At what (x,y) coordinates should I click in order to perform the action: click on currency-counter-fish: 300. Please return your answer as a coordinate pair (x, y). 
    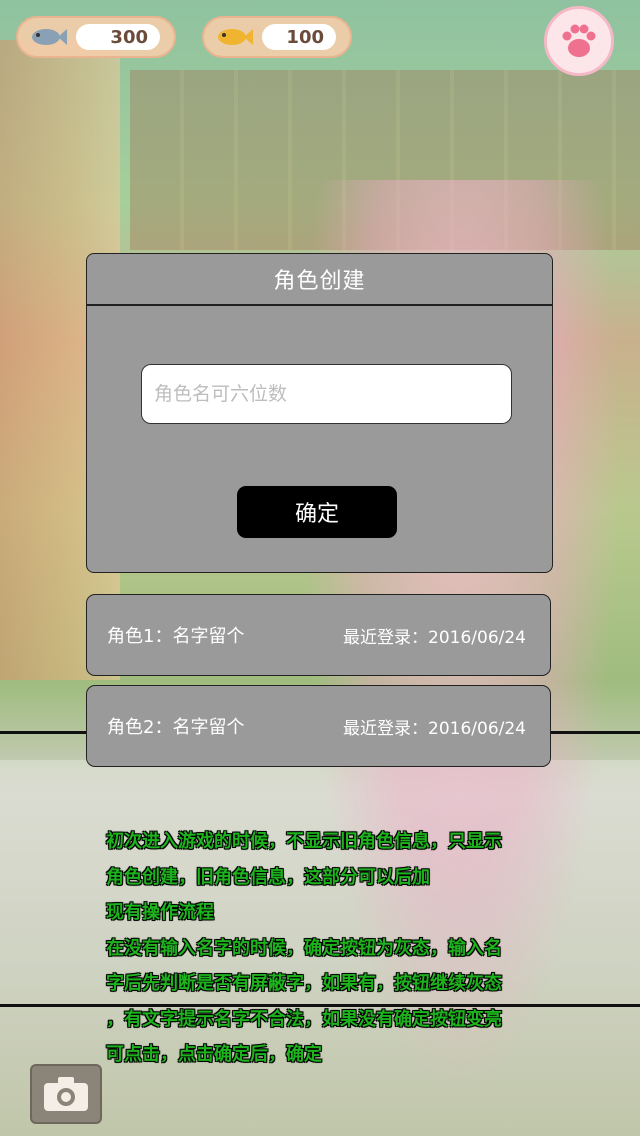
    Looking at the image, I should click on (96, 37).